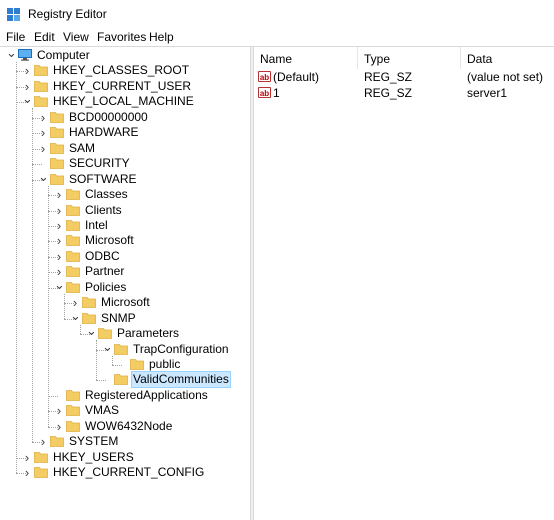 Image resolution: width=554 pixels, height=520 pixels. Describe the element at coordinates (264, 76) in the screenshot. I see `string-value-icon: ab` at that location.